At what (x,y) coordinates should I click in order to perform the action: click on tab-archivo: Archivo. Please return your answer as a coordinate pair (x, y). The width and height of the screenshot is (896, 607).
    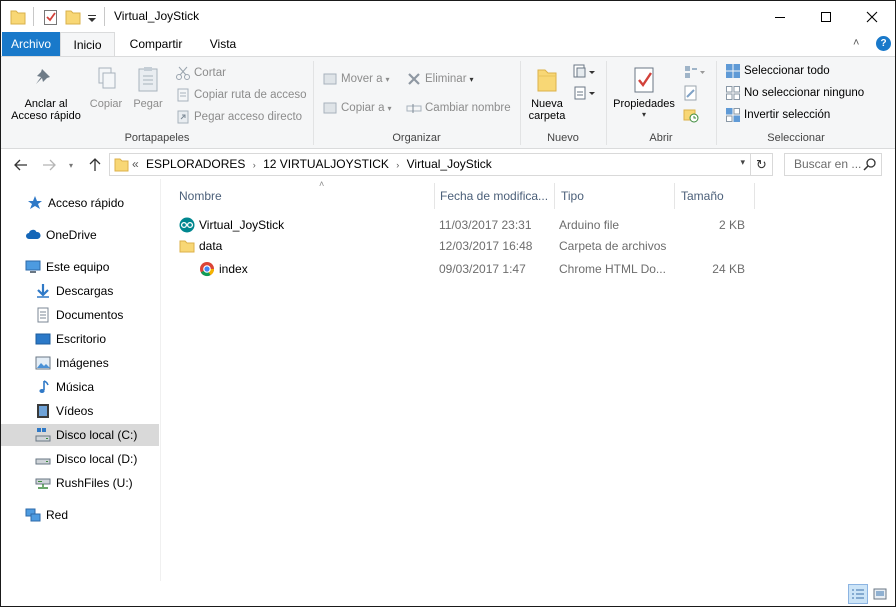
    Looking at the image, I should click on (31, 44).